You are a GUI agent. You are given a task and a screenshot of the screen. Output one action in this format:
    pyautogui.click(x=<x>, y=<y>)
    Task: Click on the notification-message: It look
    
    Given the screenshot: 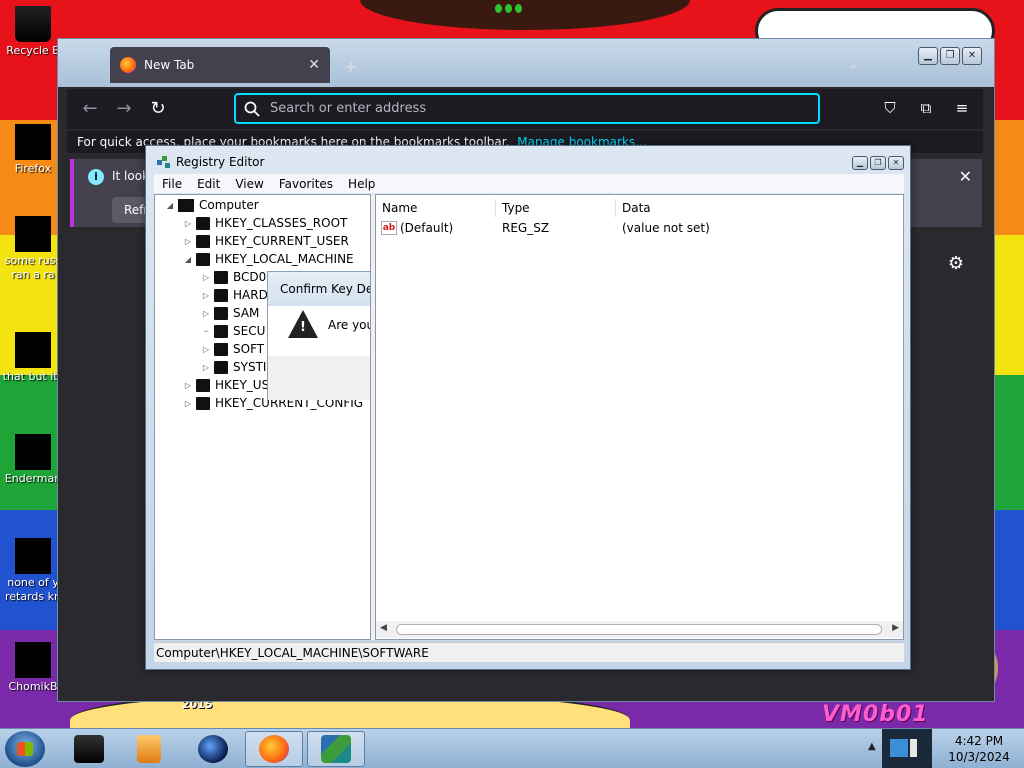 What is the action you would take?
    pyautogui.click(x=131, y=176)
    